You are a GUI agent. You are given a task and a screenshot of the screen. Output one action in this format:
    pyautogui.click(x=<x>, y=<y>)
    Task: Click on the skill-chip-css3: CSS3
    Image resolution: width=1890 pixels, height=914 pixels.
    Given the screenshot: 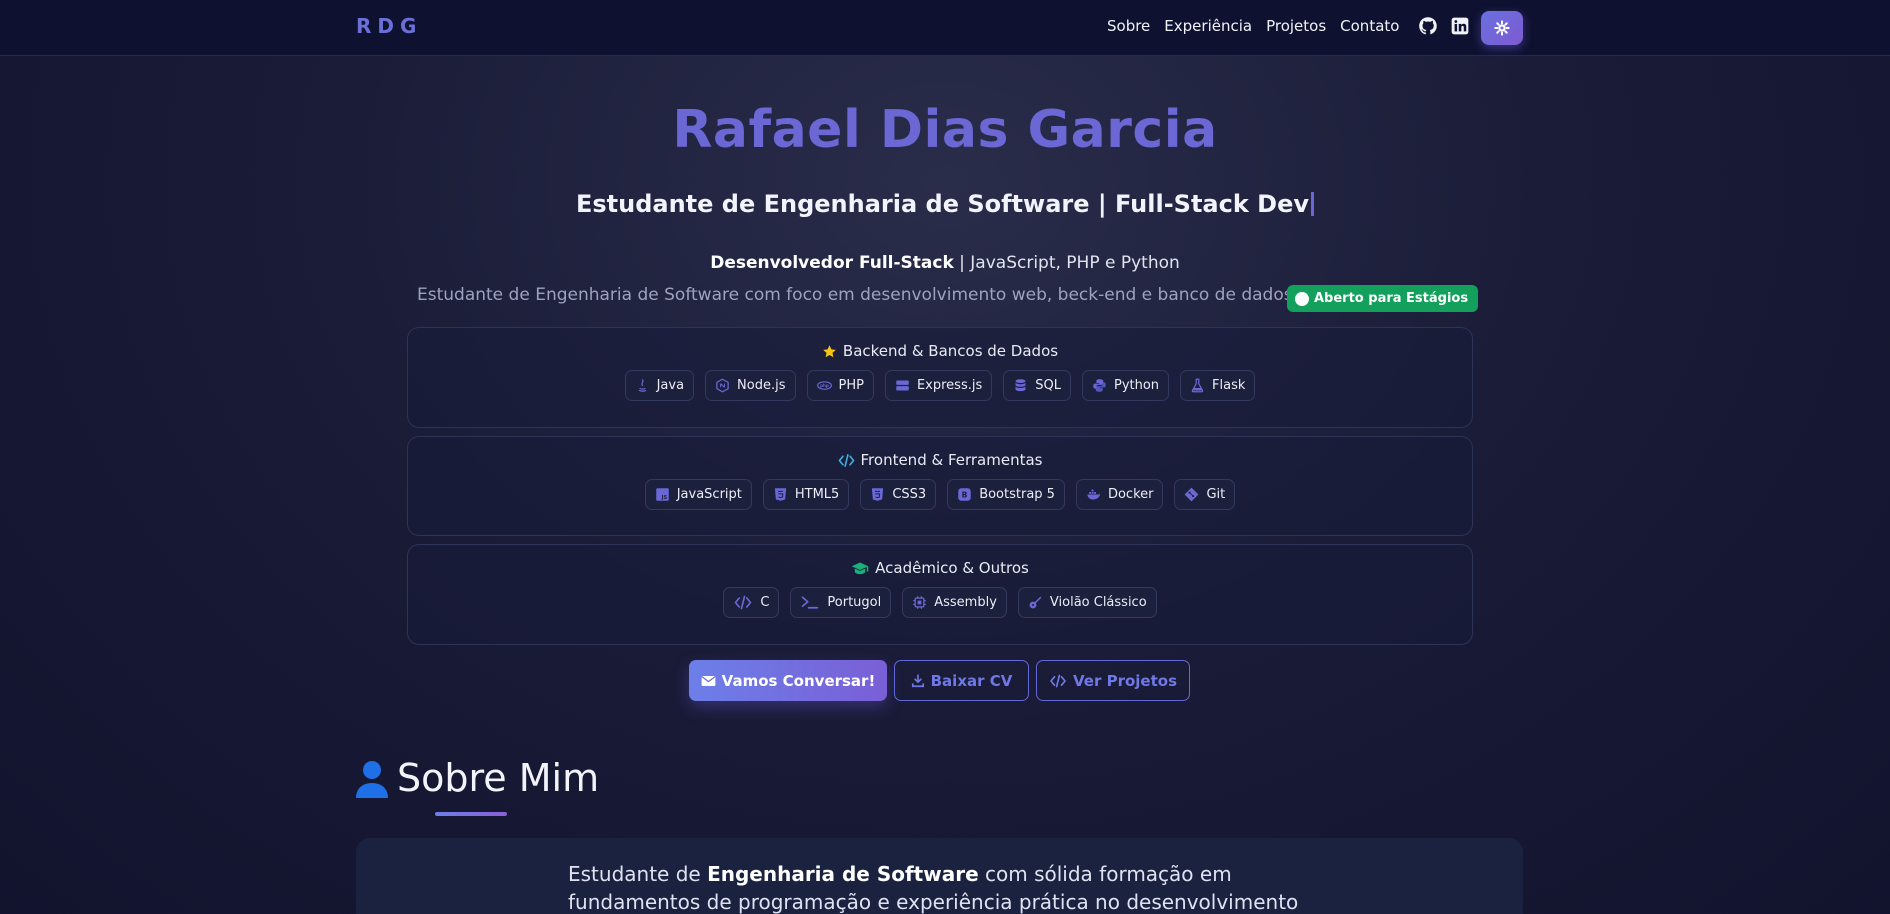 What is the action you would take?
    pyautogui.click(x=898, y=494)
    